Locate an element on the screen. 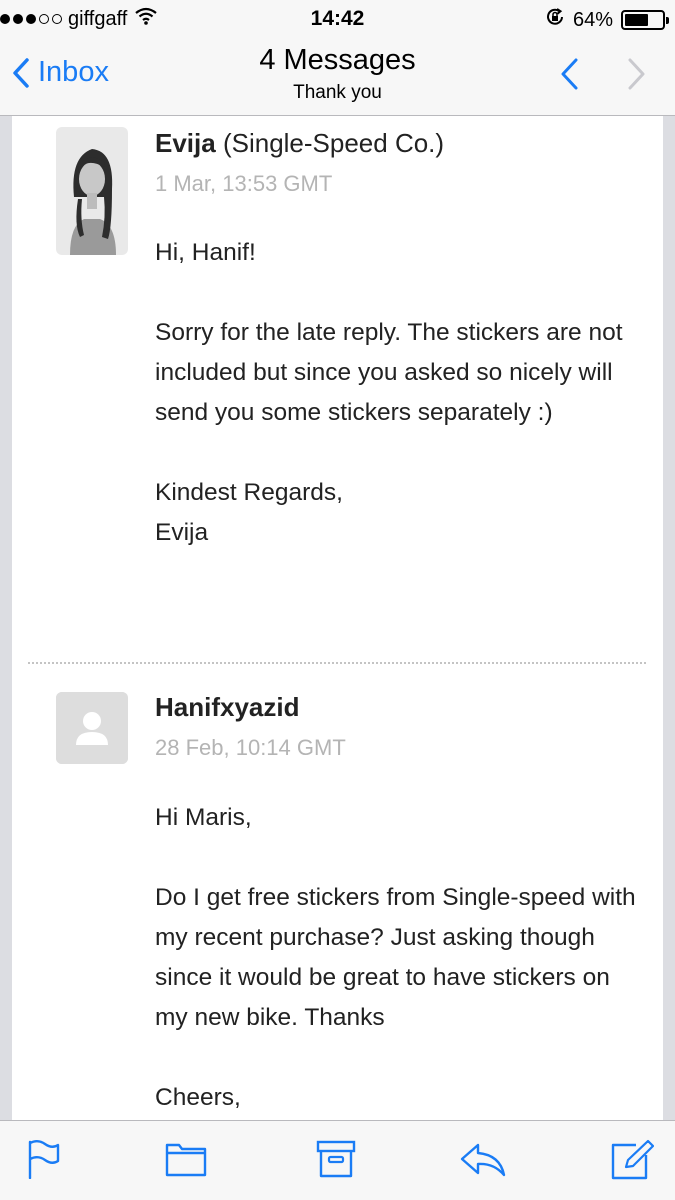 The width and height of the screenshot is (675, 1200). status-bar: giffgaff 14:42 64% is located at coordinates (337, 19).